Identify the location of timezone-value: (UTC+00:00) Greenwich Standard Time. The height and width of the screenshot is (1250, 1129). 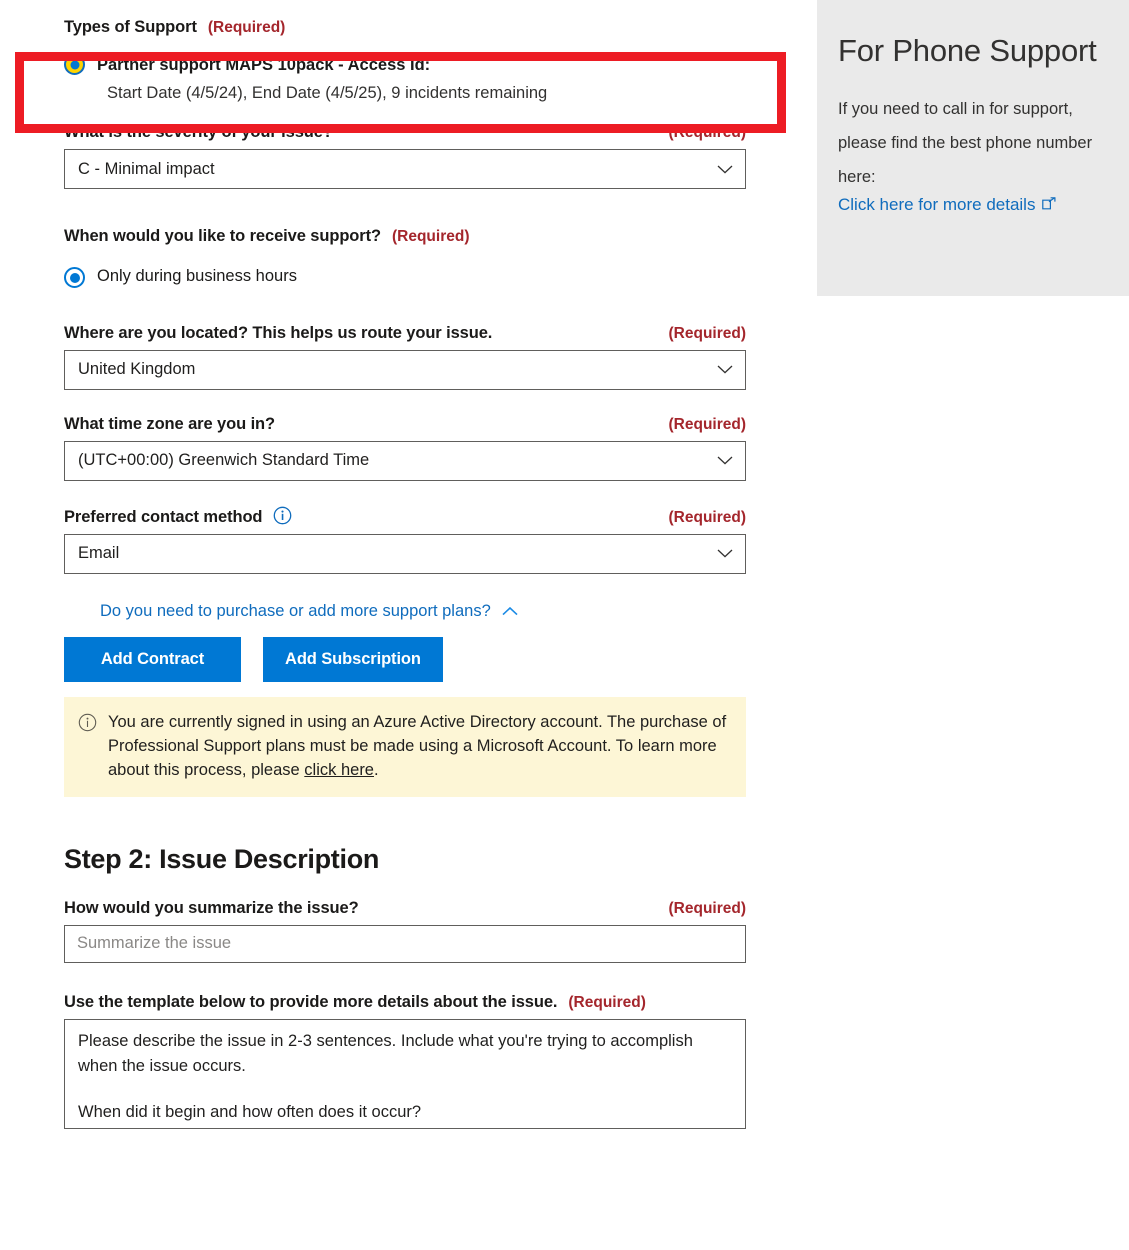
(224, 460).